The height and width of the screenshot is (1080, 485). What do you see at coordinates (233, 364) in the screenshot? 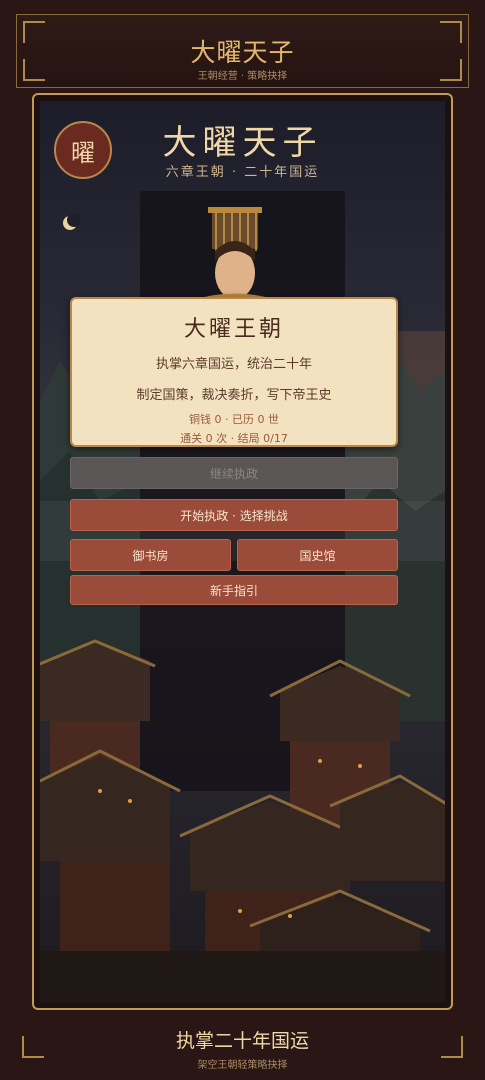
I see `card-description: 执掌六章国运，统治二十年` at bounding box center [233, 364].